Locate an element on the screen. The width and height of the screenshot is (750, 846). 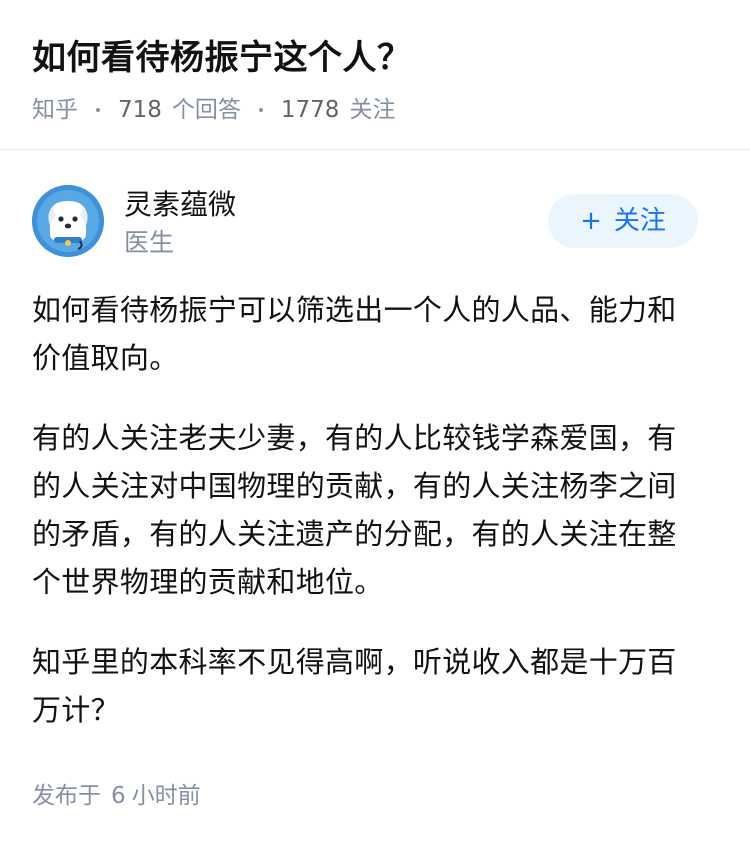
publish-time: 发布于 6 小时前 is located at coordinates (116, 796).